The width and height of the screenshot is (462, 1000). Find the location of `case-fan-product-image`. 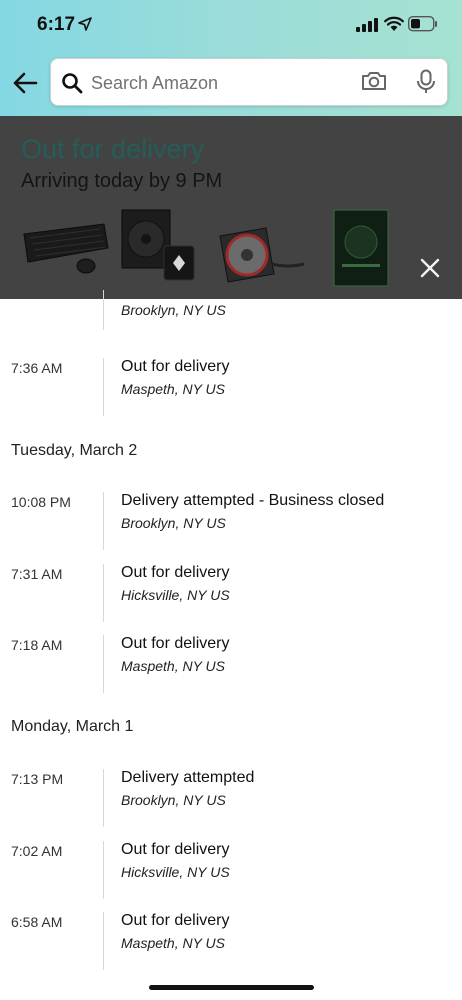

case-fan-product-image is located at coordinates (262, 255).